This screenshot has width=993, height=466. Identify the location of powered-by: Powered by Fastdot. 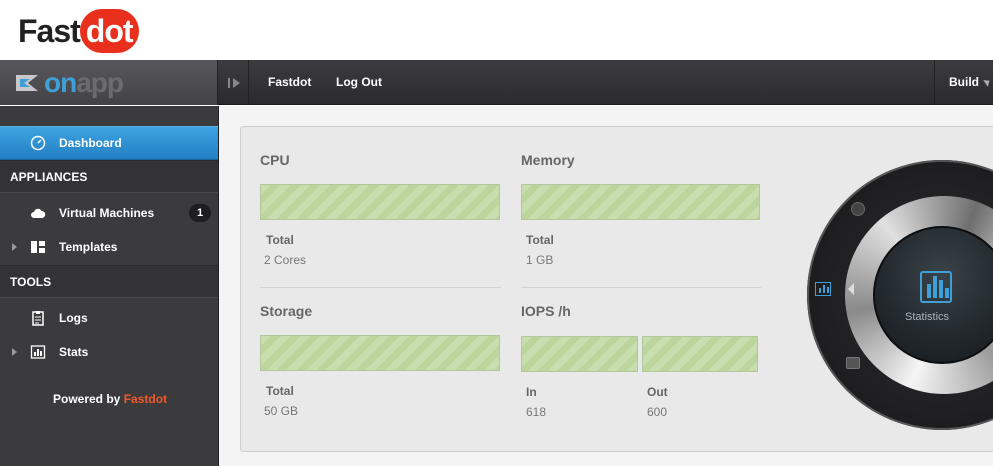
(110, 399).